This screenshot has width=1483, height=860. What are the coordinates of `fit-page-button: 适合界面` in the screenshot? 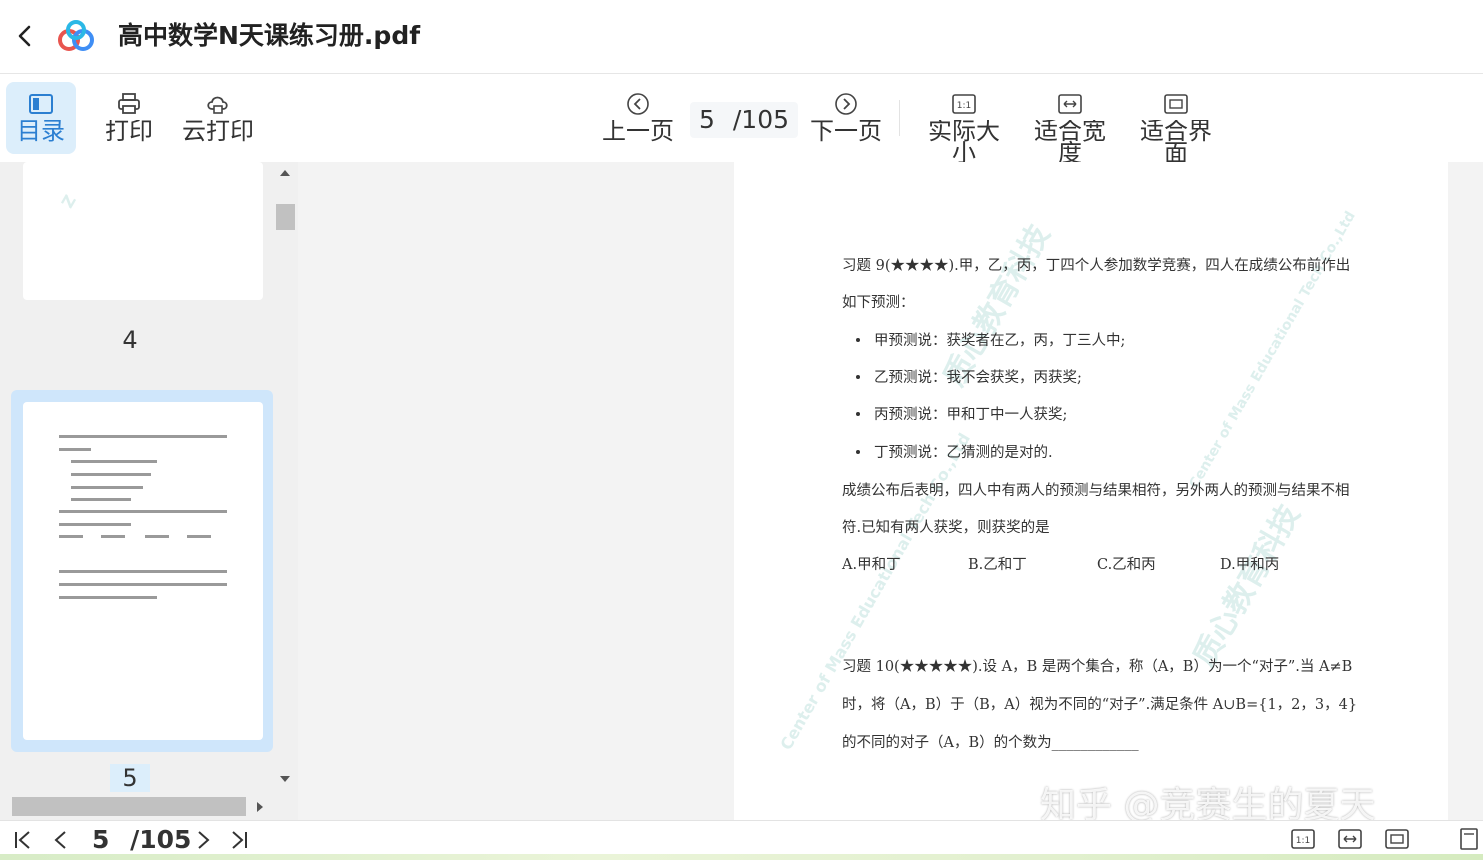 It's located at (1176, 123).